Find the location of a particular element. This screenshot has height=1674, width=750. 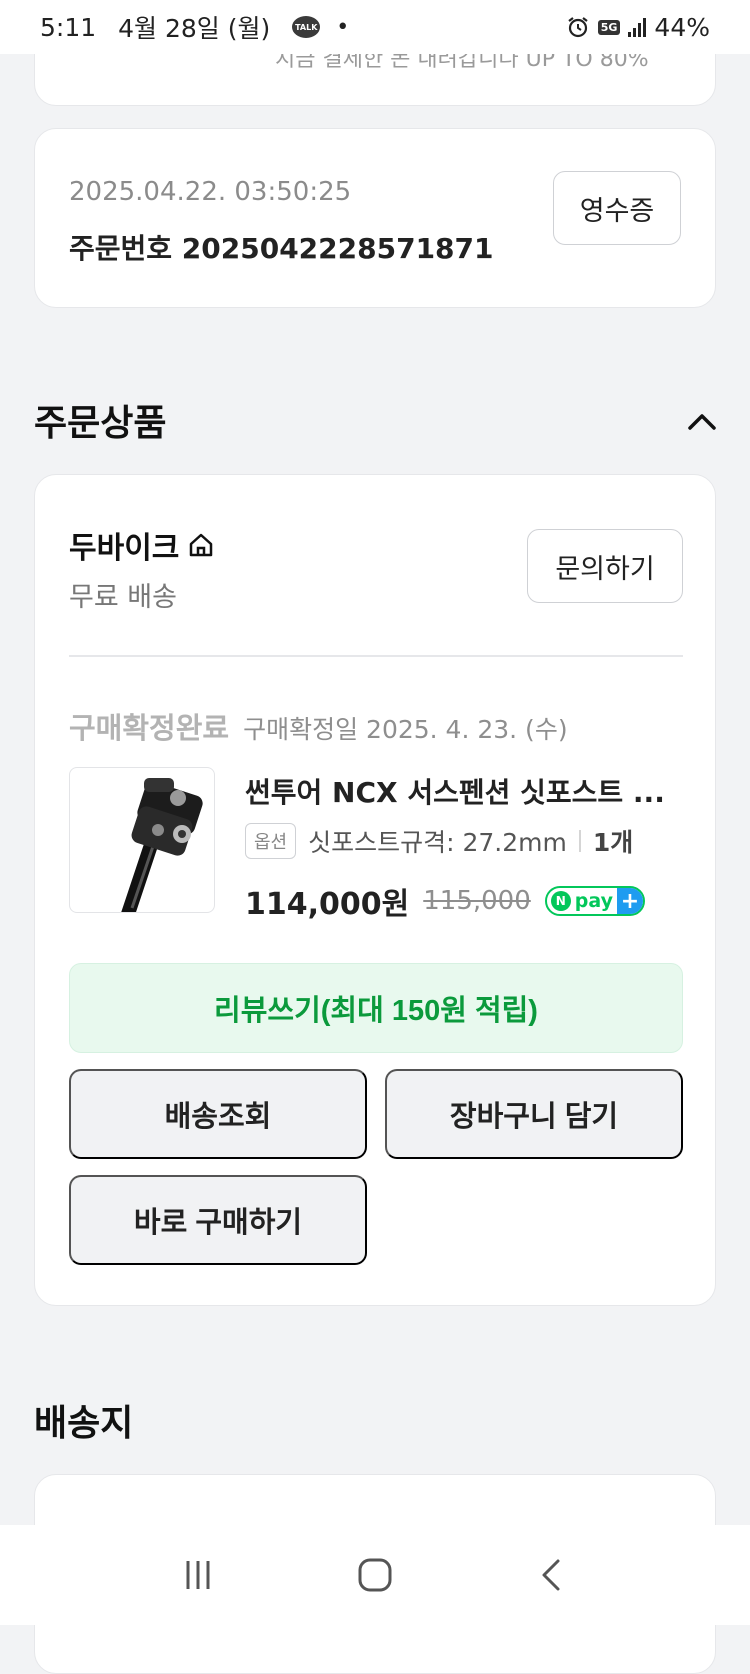

seller-name-row: 두바이크 is located at coordinates (142, 545).